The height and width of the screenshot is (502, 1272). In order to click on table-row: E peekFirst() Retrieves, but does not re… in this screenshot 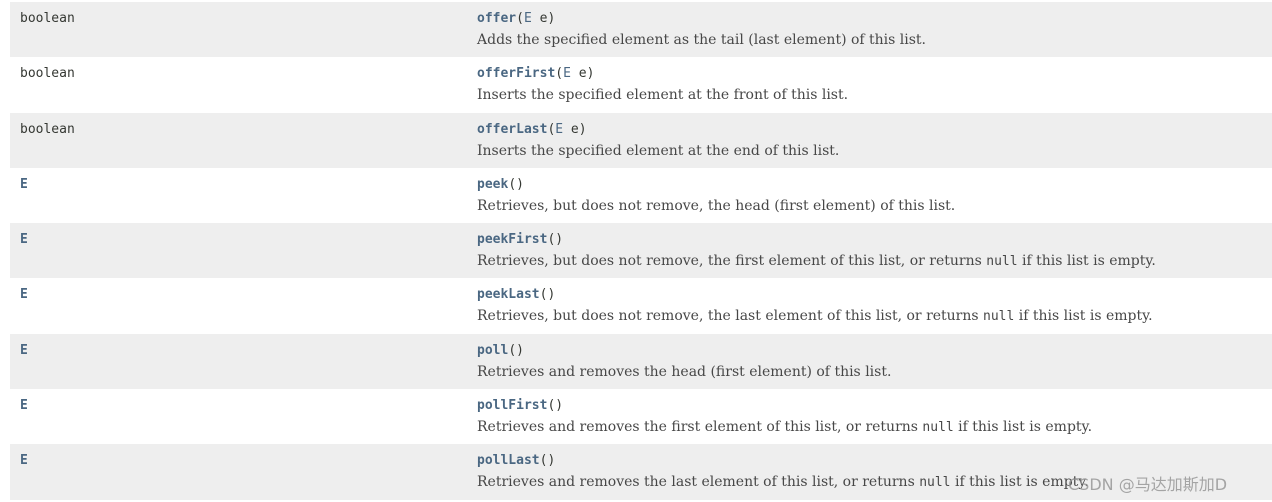, I will do `click(641, 251)`.